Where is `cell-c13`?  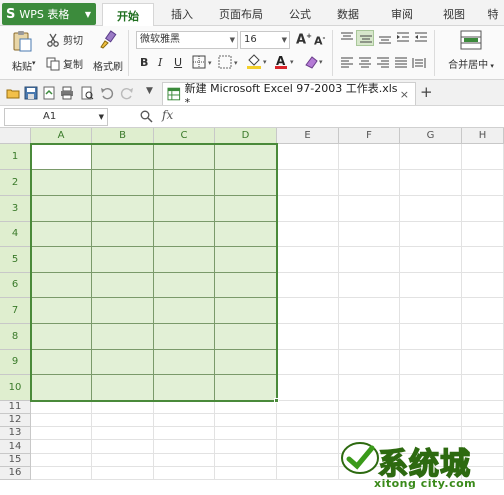 cell-c13 is located at coordinates (184, 433).